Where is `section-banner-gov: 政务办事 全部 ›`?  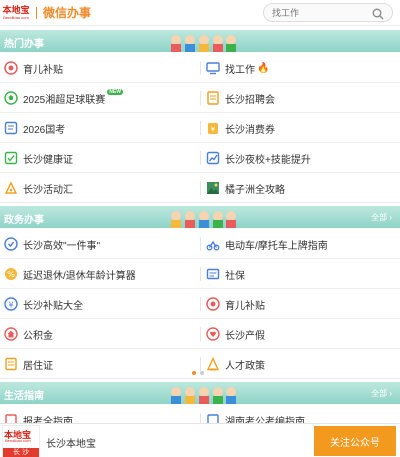 section-banner-gov: 政务办事 全部 › is located at coordinates (200, 217).